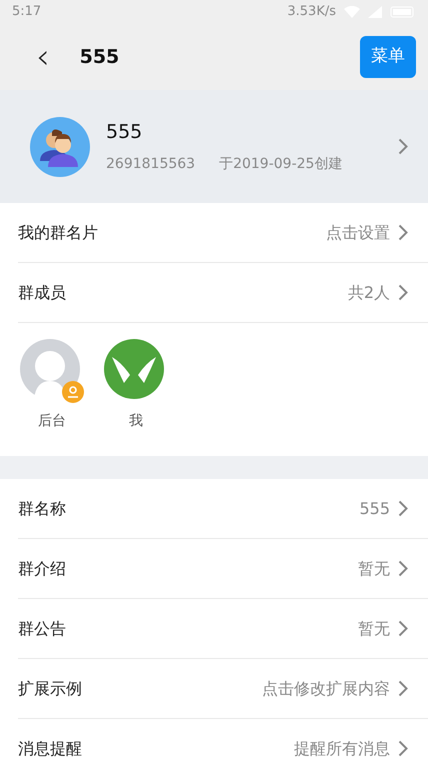  I want to click on group-header: 555 2691815563 于2019-09-25创建, so click(214, 146).